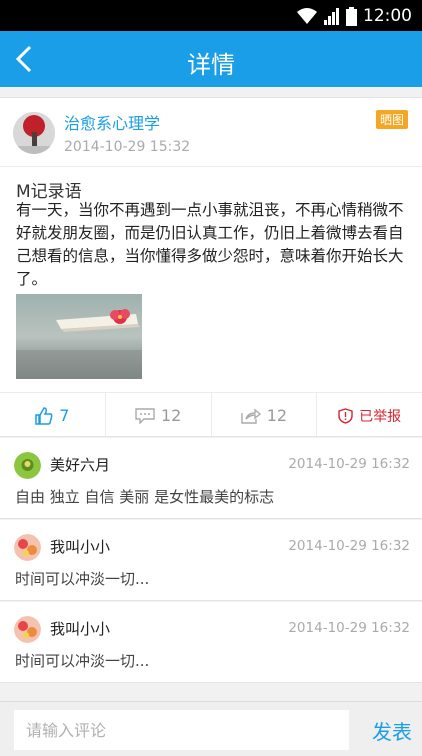  What do you see at coordinates (181, 730) in the screenshot?
I see `comment-input` at bounding box center [181, 730].